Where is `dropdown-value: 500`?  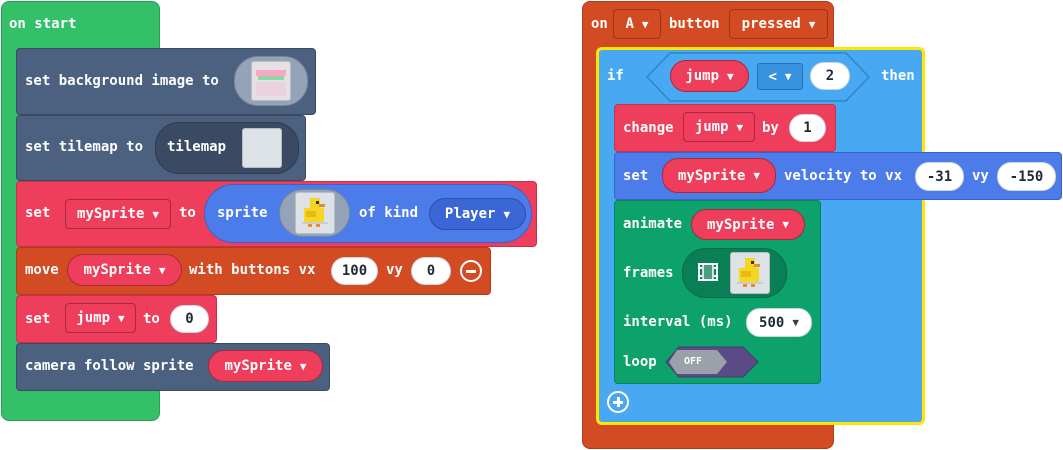 dropdown-value: 500 is located at coordinates (772, 322).